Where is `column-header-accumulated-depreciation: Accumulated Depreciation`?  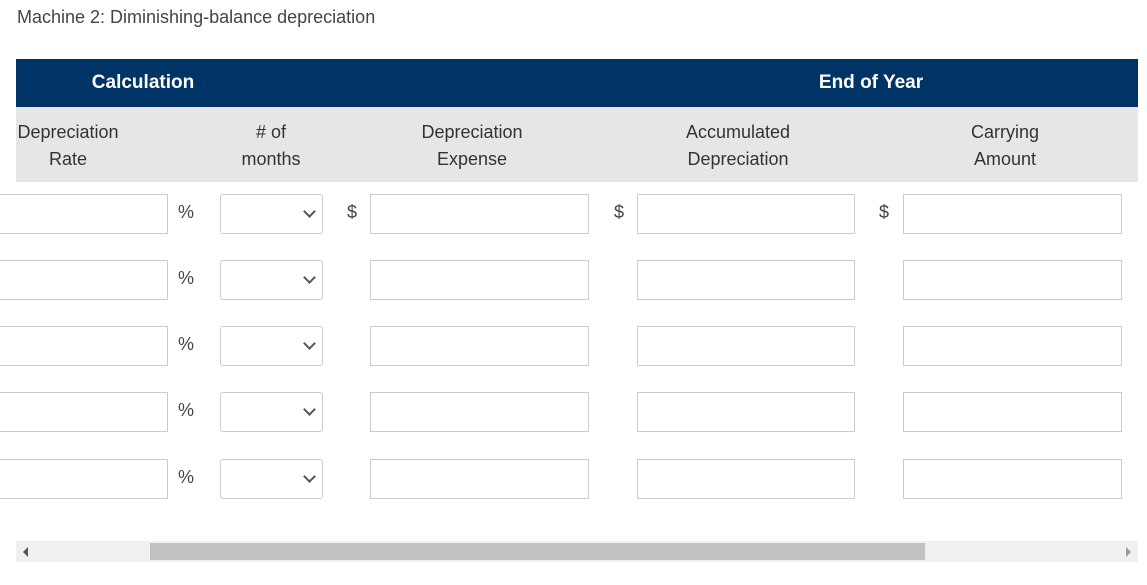 column-header-accumulated-depreciation: Accumulated Depreciation is located at coordinates (738, 145).